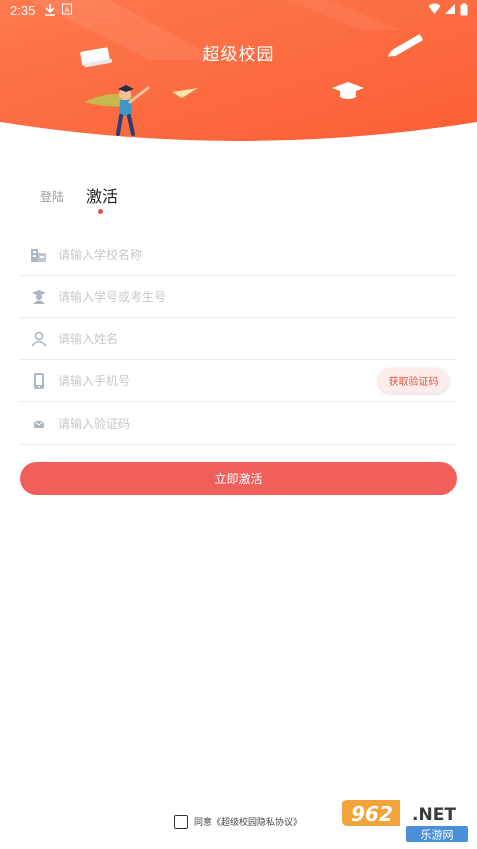  I want to click on tab-login: 登陆, so click(52, 196).